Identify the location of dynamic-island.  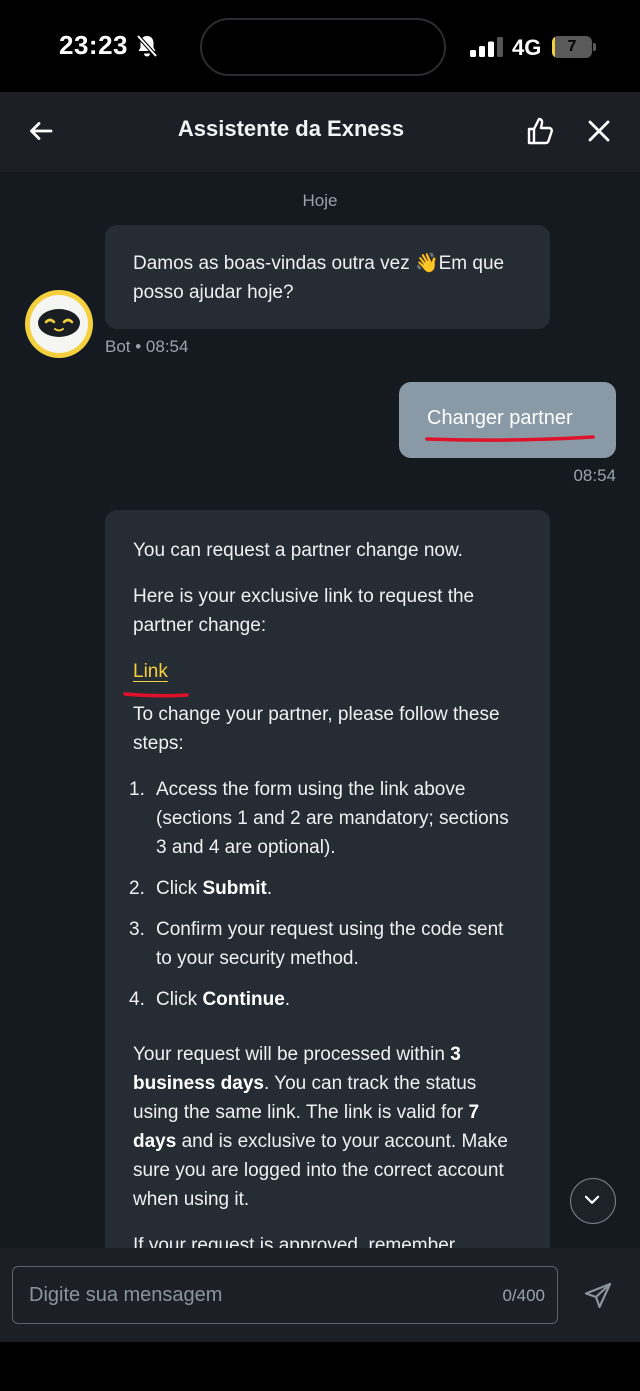
(323, 47).